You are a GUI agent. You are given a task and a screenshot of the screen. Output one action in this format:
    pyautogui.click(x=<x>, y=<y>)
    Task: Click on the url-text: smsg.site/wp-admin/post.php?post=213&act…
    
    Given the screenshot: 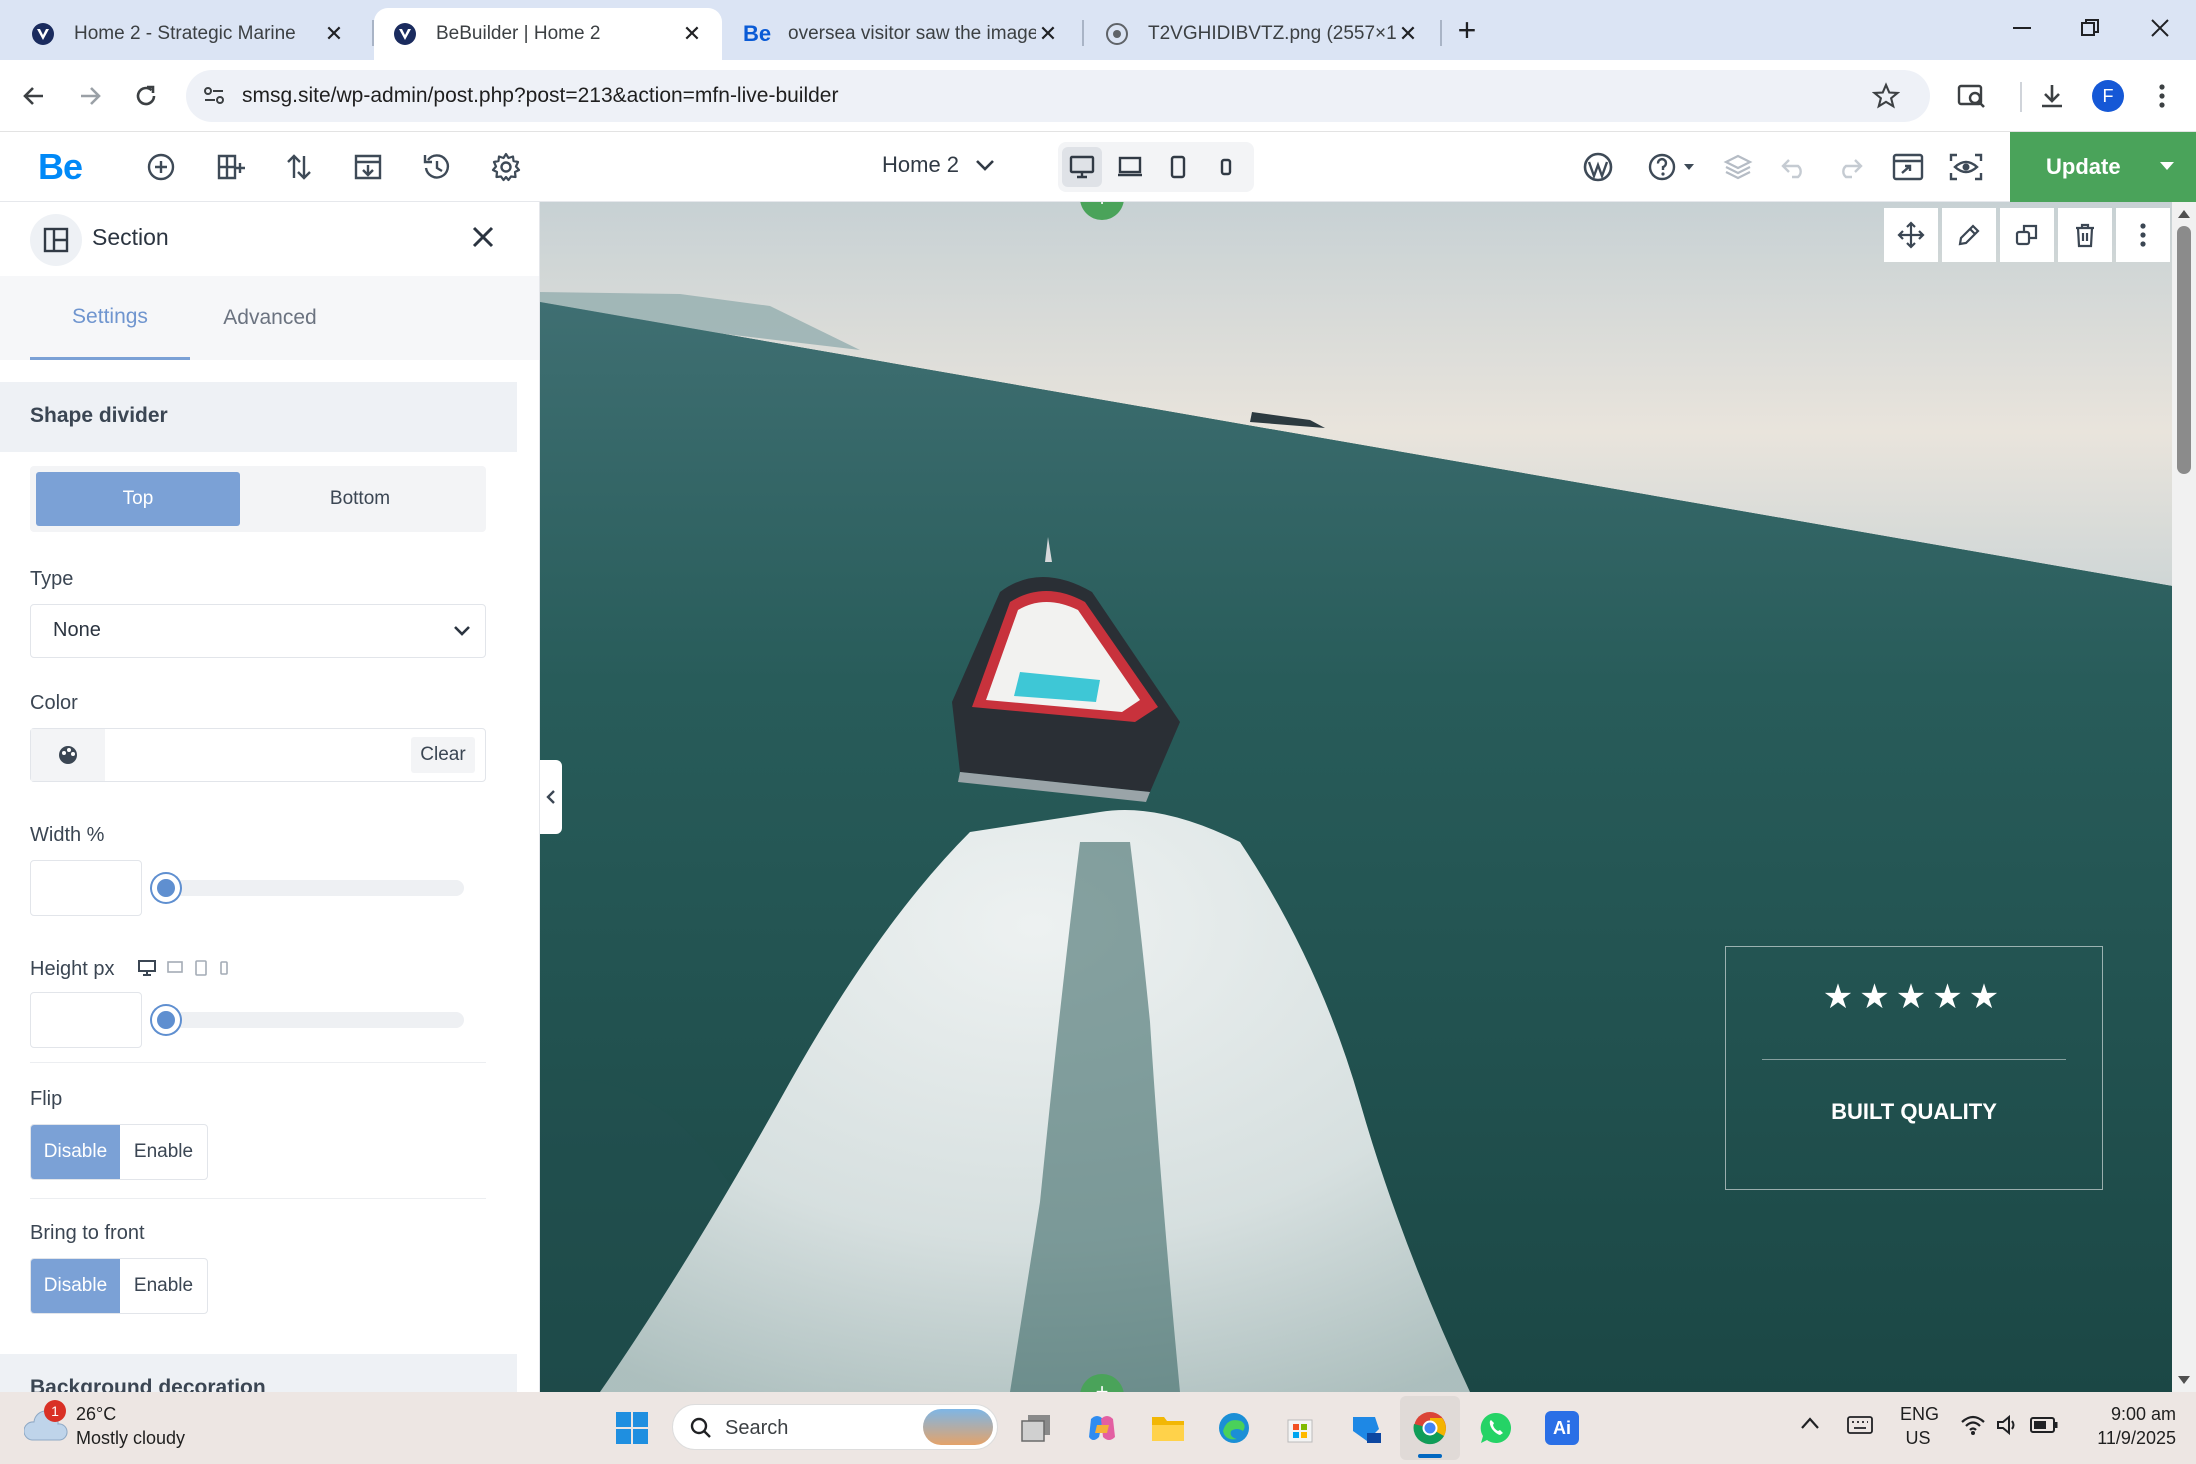 What is the action you would take?
    pyautogui.click(x=540, y=96)
    